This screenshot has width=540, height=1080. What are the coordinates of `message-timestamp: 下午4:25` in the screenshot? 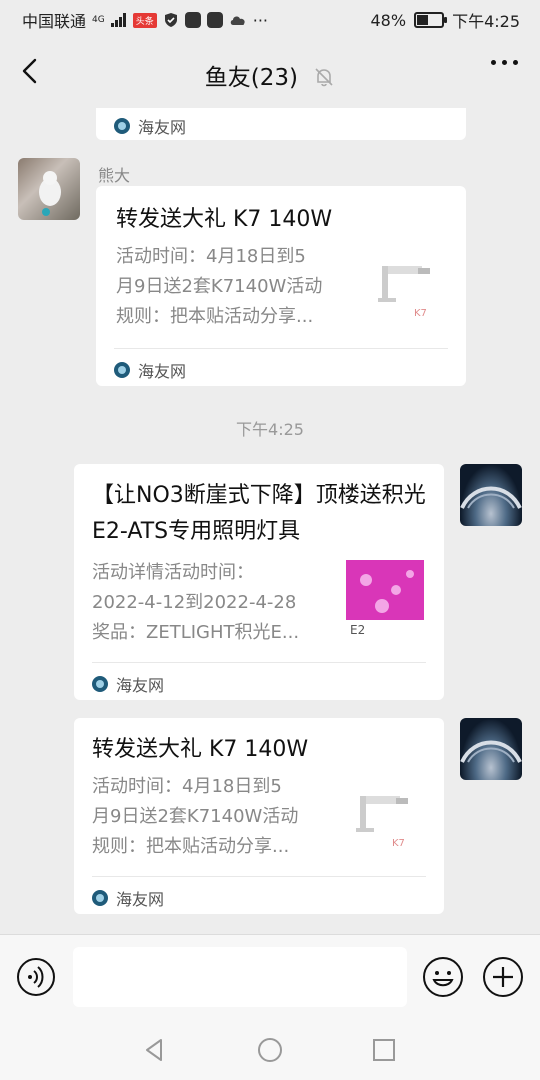 It's located at (270, 429).